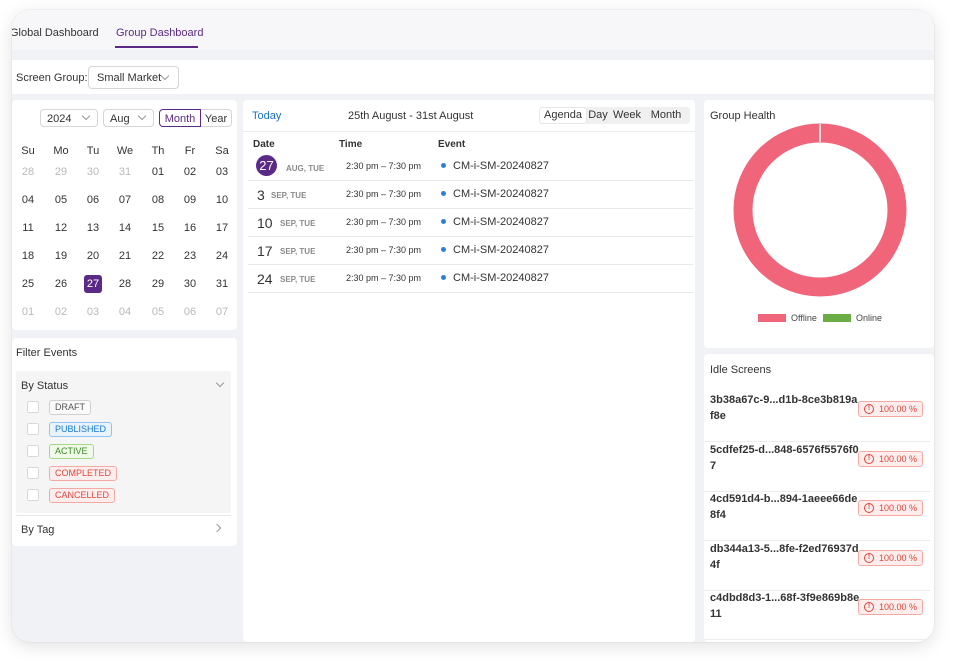  What do you see at coordinates (33, 429) in the screenshot?
I see `published-checkbox` at bounding box center [33, 429].